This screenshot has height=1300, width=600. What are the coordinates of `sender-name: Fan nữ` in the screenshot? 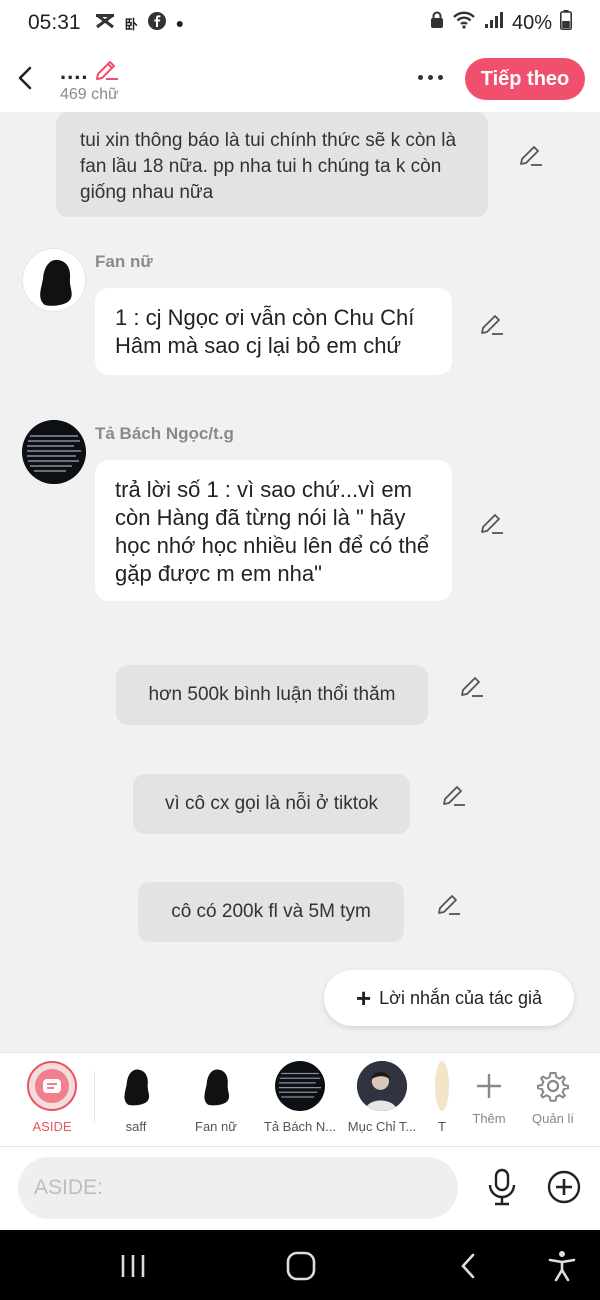 It's located at (124, 261).